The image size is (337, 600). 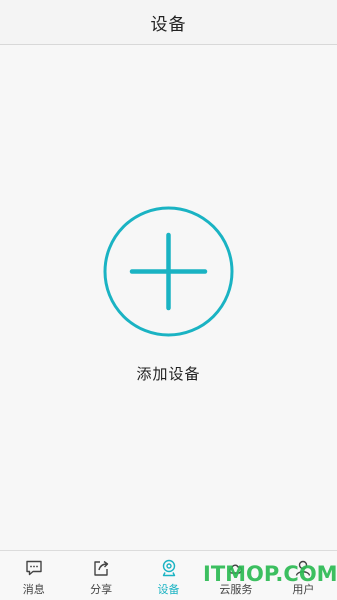 What do you see at coordinates (235, 569) in the screenshot?
I see `cloud-service-icon` at bounding box center [235, 569].